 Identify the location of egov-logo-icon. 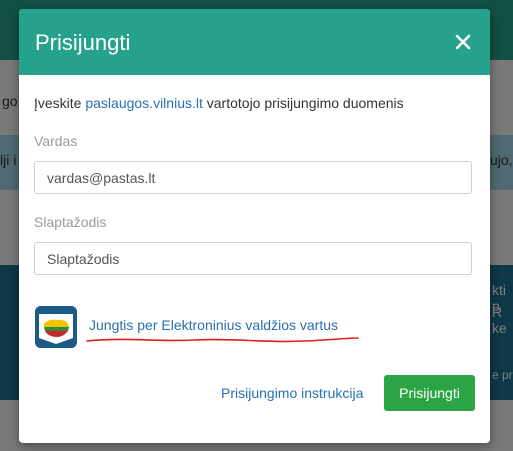
(56, 327).